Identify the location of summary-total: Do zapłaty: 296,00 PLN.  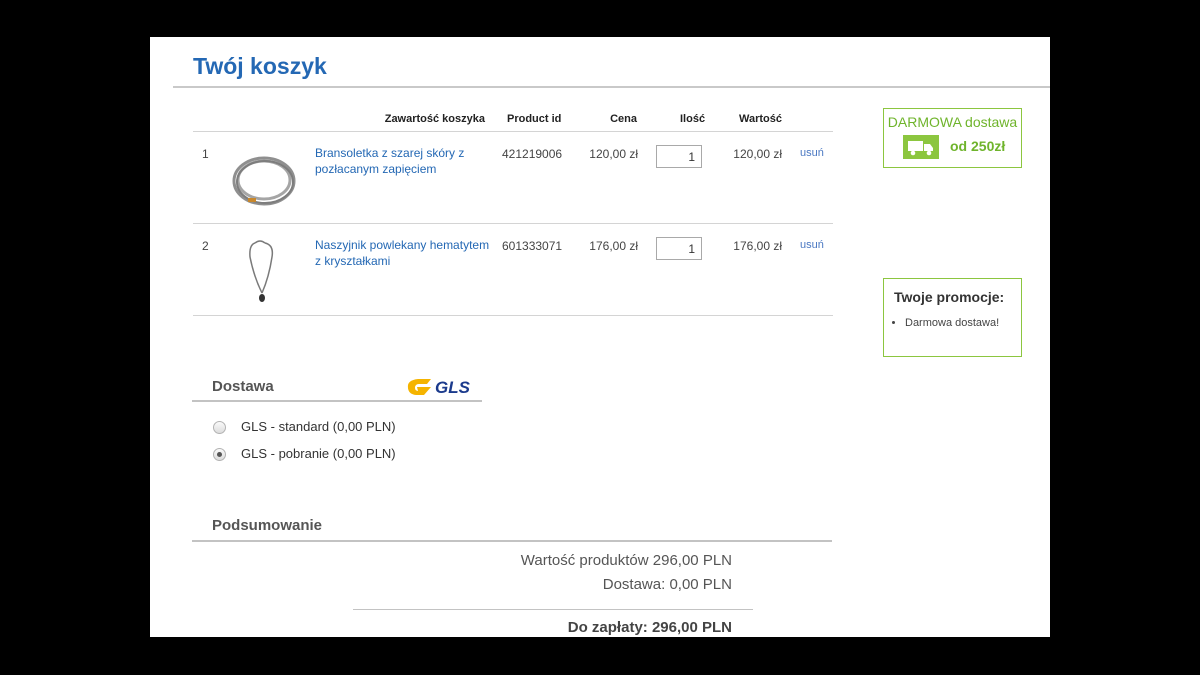
(649, 627).